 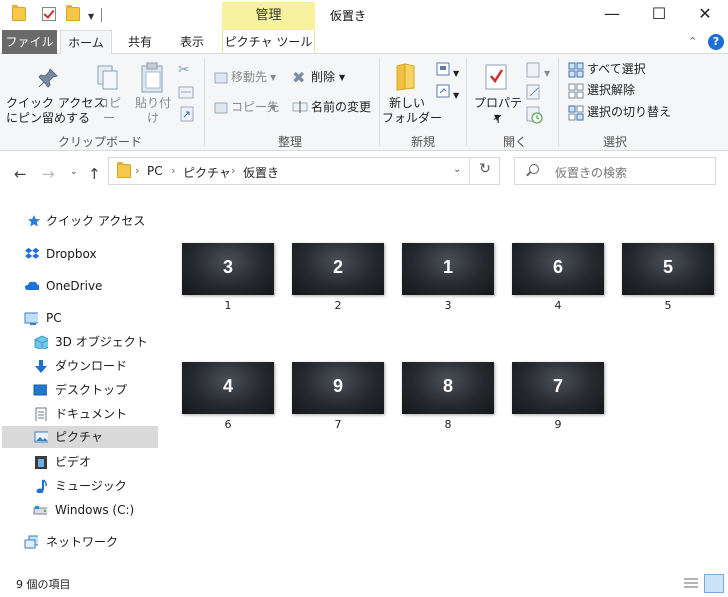 I want to click on select-all-button: すべて選択, so click(x=616, y=69).